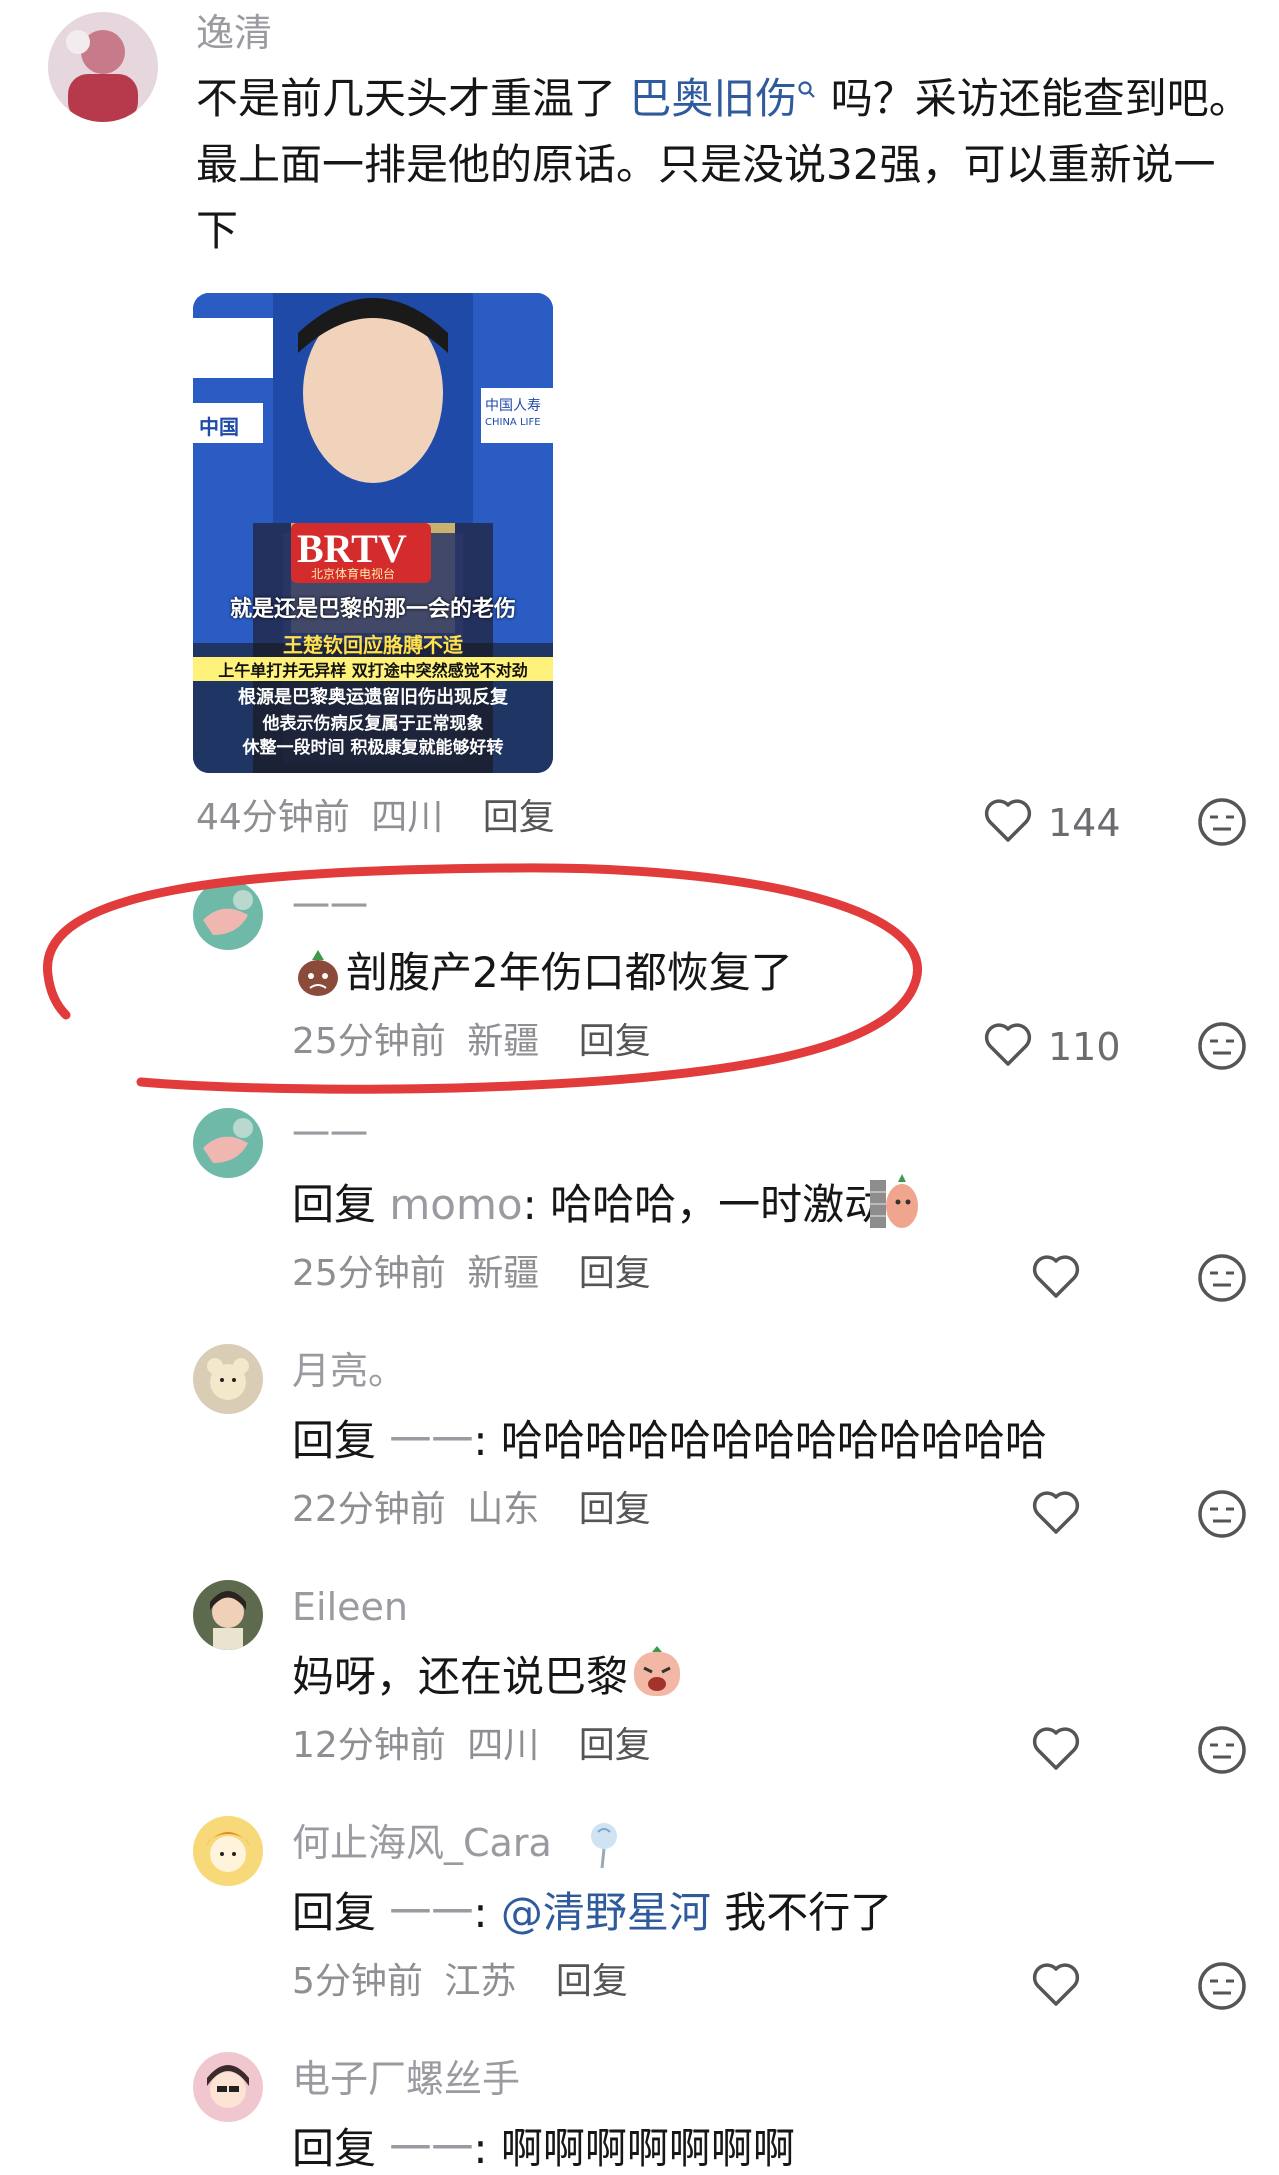 The height and width of the screenshot is (2175, 1279). Describe the element at coordinates (487, 1912) in the screenshot. I see `colon: :` at that location.